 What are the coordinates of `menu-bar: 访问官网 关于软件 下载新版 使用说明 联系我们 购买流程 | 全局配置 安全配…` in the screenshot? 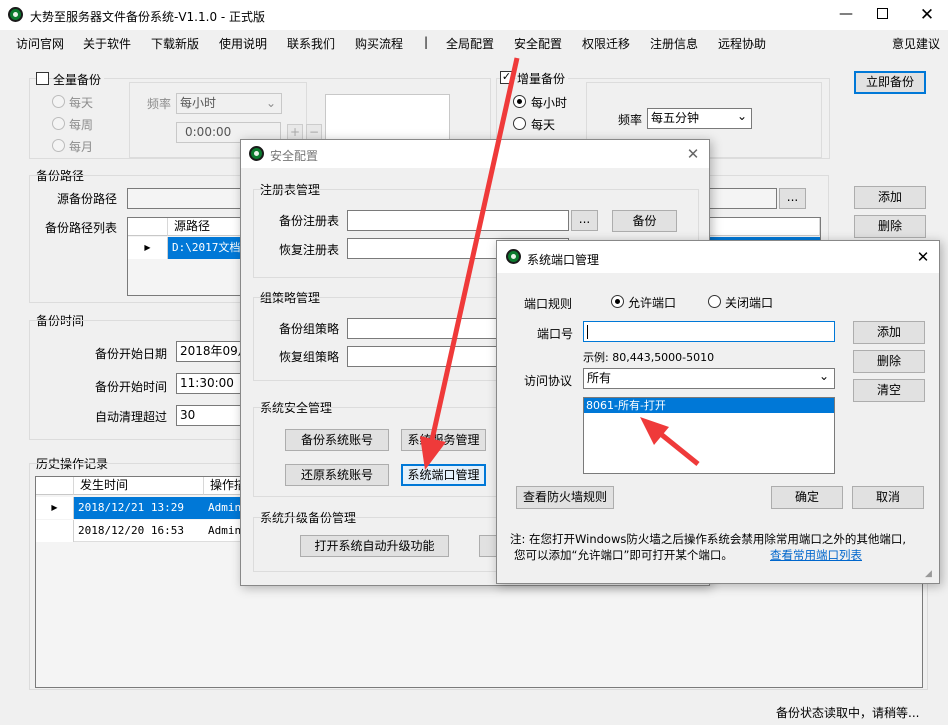 It's located at (474, 30).